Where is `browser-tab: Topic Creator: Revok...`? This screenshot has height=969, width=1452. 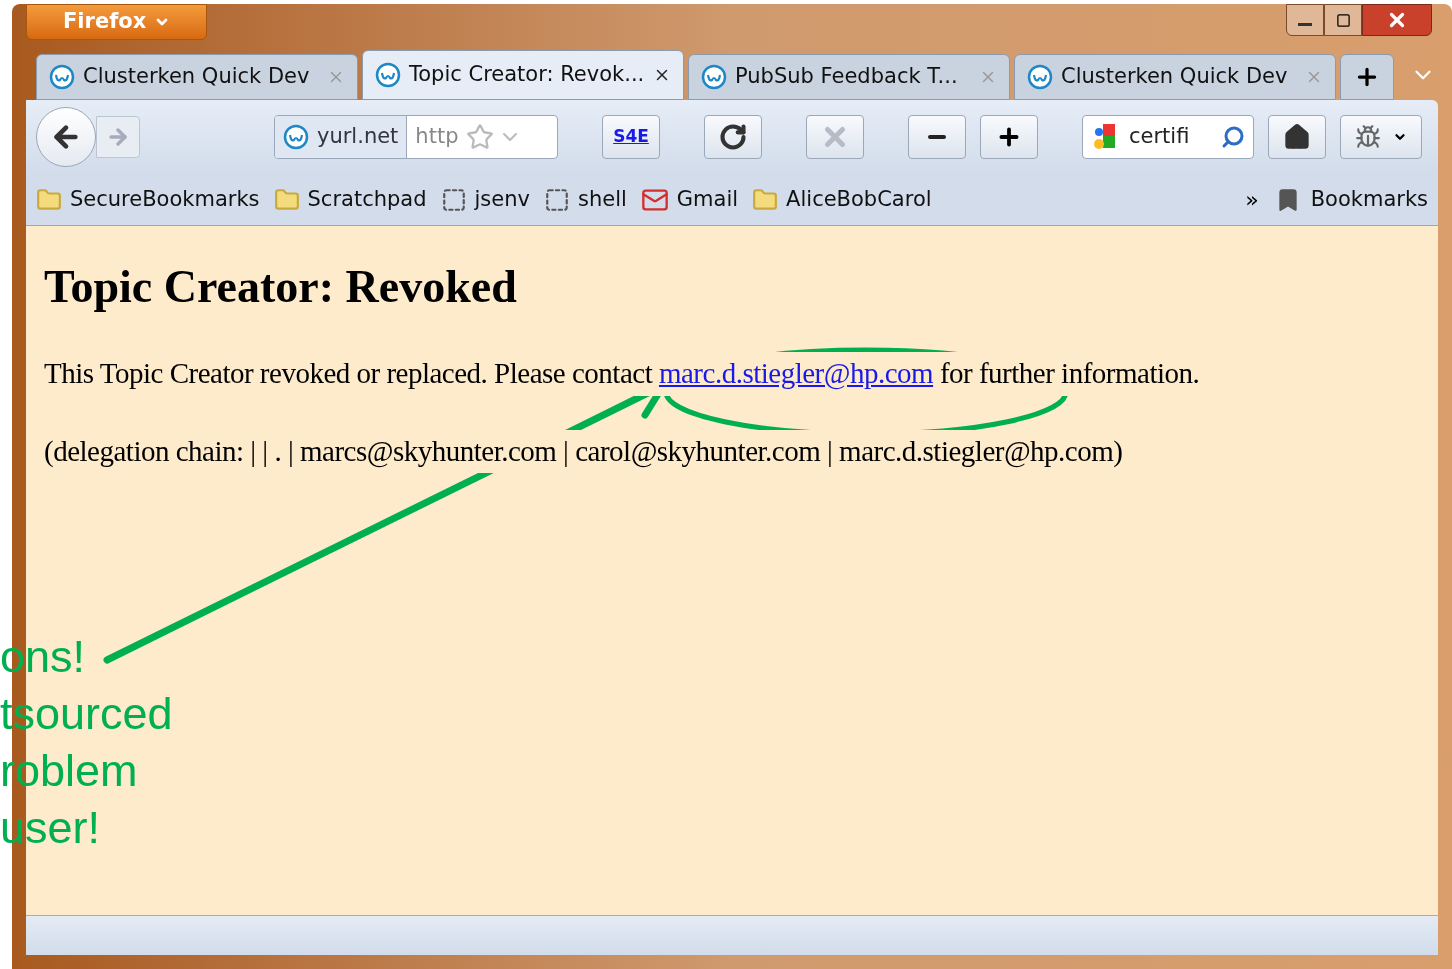
browser-tab: Topic Creator: Revok... is located at coordinates (523, 75).